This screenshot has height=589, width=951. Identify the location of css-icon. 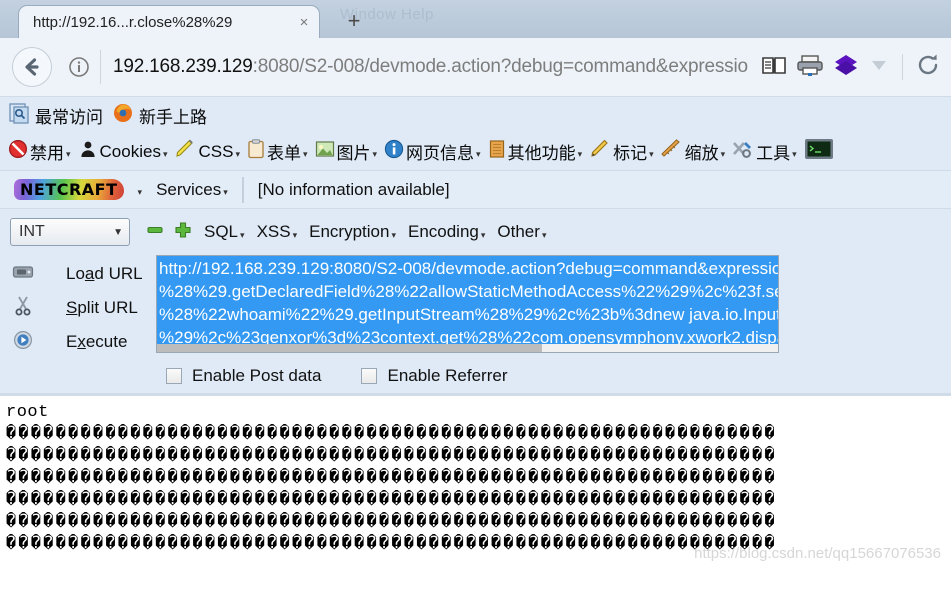
(185, 151).